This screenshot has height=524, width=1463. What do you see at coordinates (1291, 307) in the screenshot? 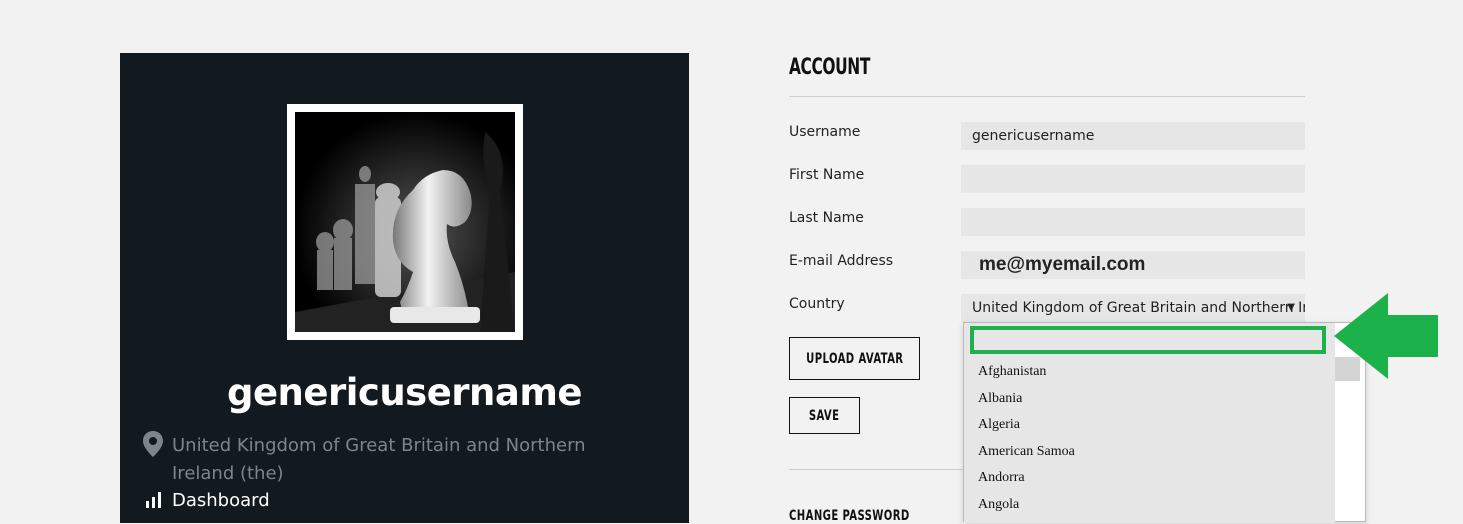
I see `dropdown-arrow-icon: ▼` at bounding box center [1291, 307].